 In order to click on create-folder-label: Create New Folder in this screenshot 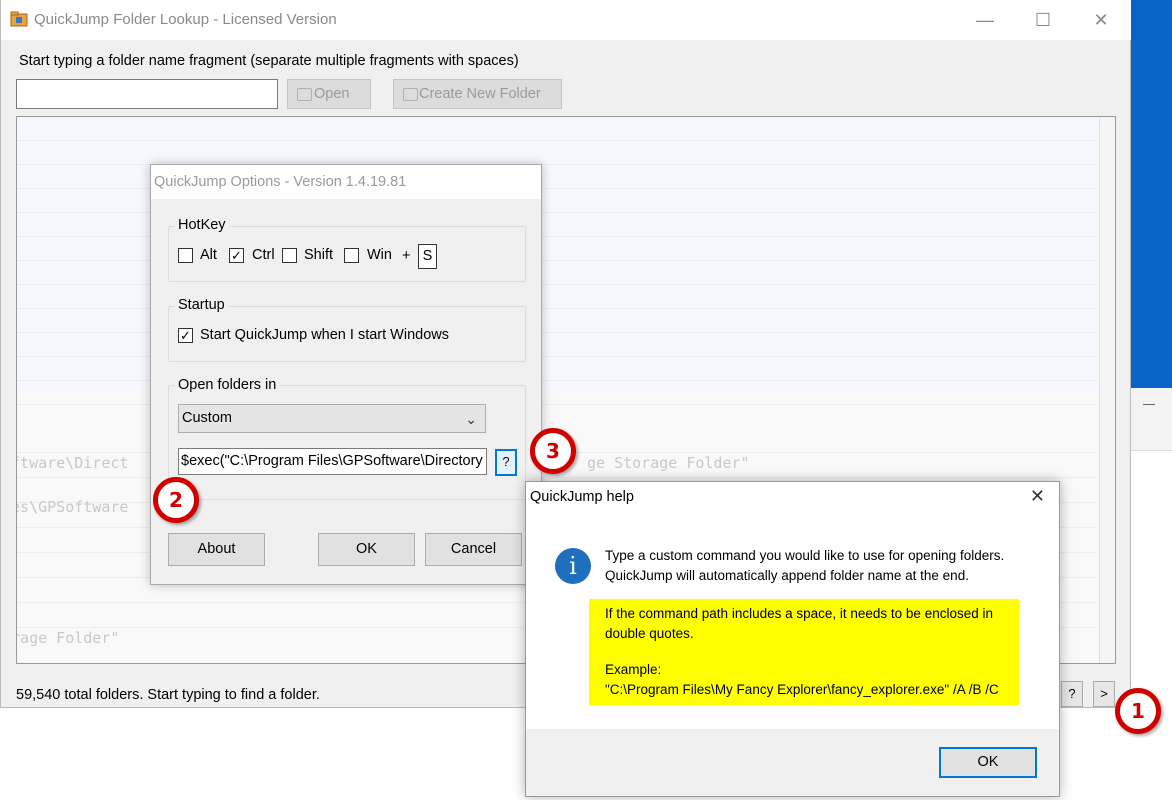, I will do `click(480, 94)`.